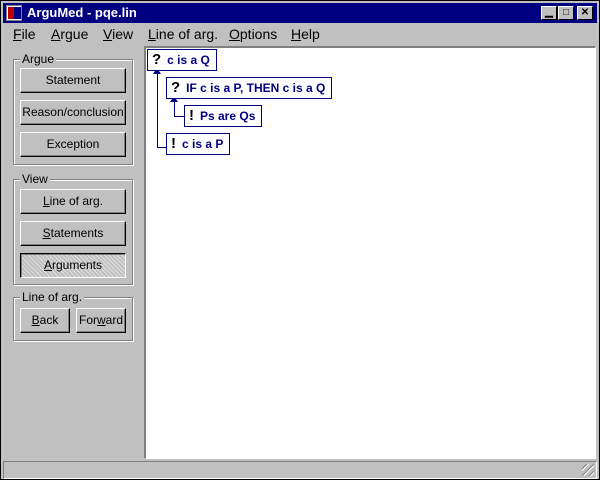 This screenshot has height=480, width=600. I want to click on menu-options: Options, so click(253, 34).